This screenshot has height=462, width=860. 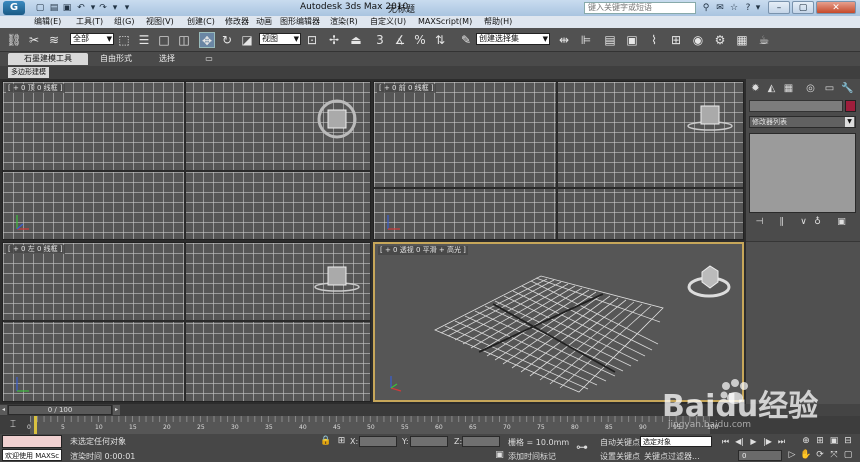 What do you see at coordinates (806, 455) in the screenshot?
I see `pan-view-icon: ✋` at bounding box center [806, 455].